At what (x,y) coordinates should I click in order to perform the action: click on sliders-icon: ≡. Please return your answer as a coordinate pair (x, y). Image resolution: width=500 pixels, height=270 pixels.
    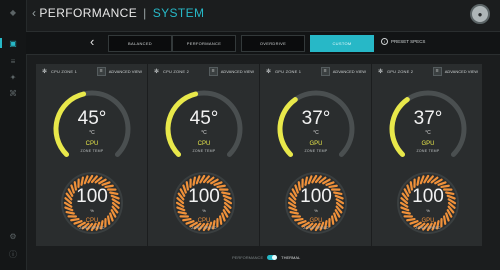
    Looking at the image, I should click on (13, 61).